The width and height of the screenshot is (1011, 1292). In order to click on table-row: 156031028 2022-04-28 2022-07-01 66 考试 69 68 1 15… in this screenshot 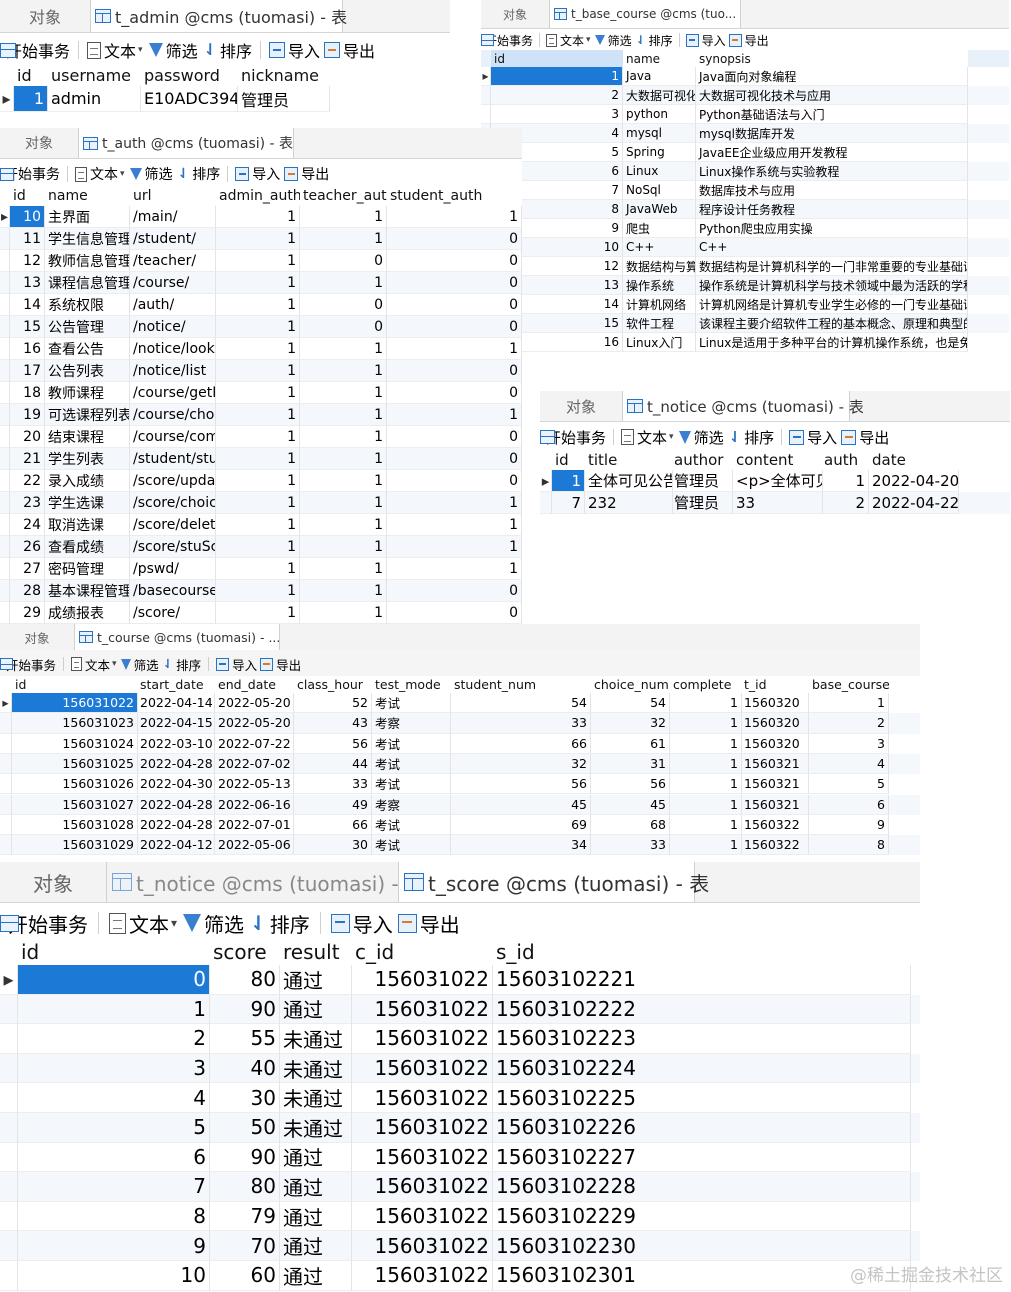, I will do `click(460, 825)`.